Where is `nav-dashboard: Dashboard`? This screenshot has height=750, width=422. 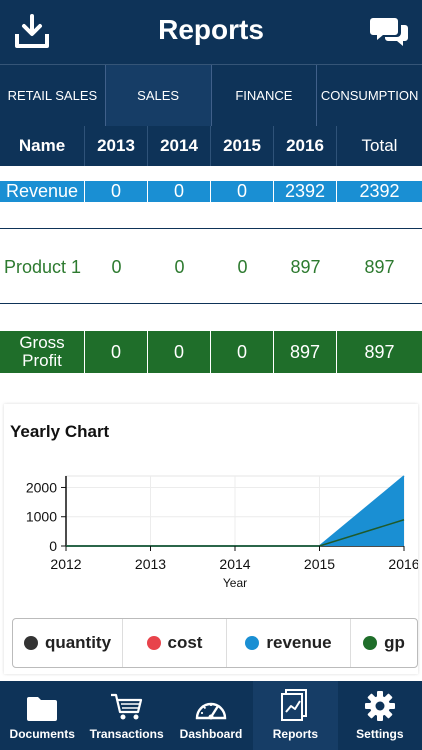
nav-dashboard: Dashboard is located at coordinates (211, 715).